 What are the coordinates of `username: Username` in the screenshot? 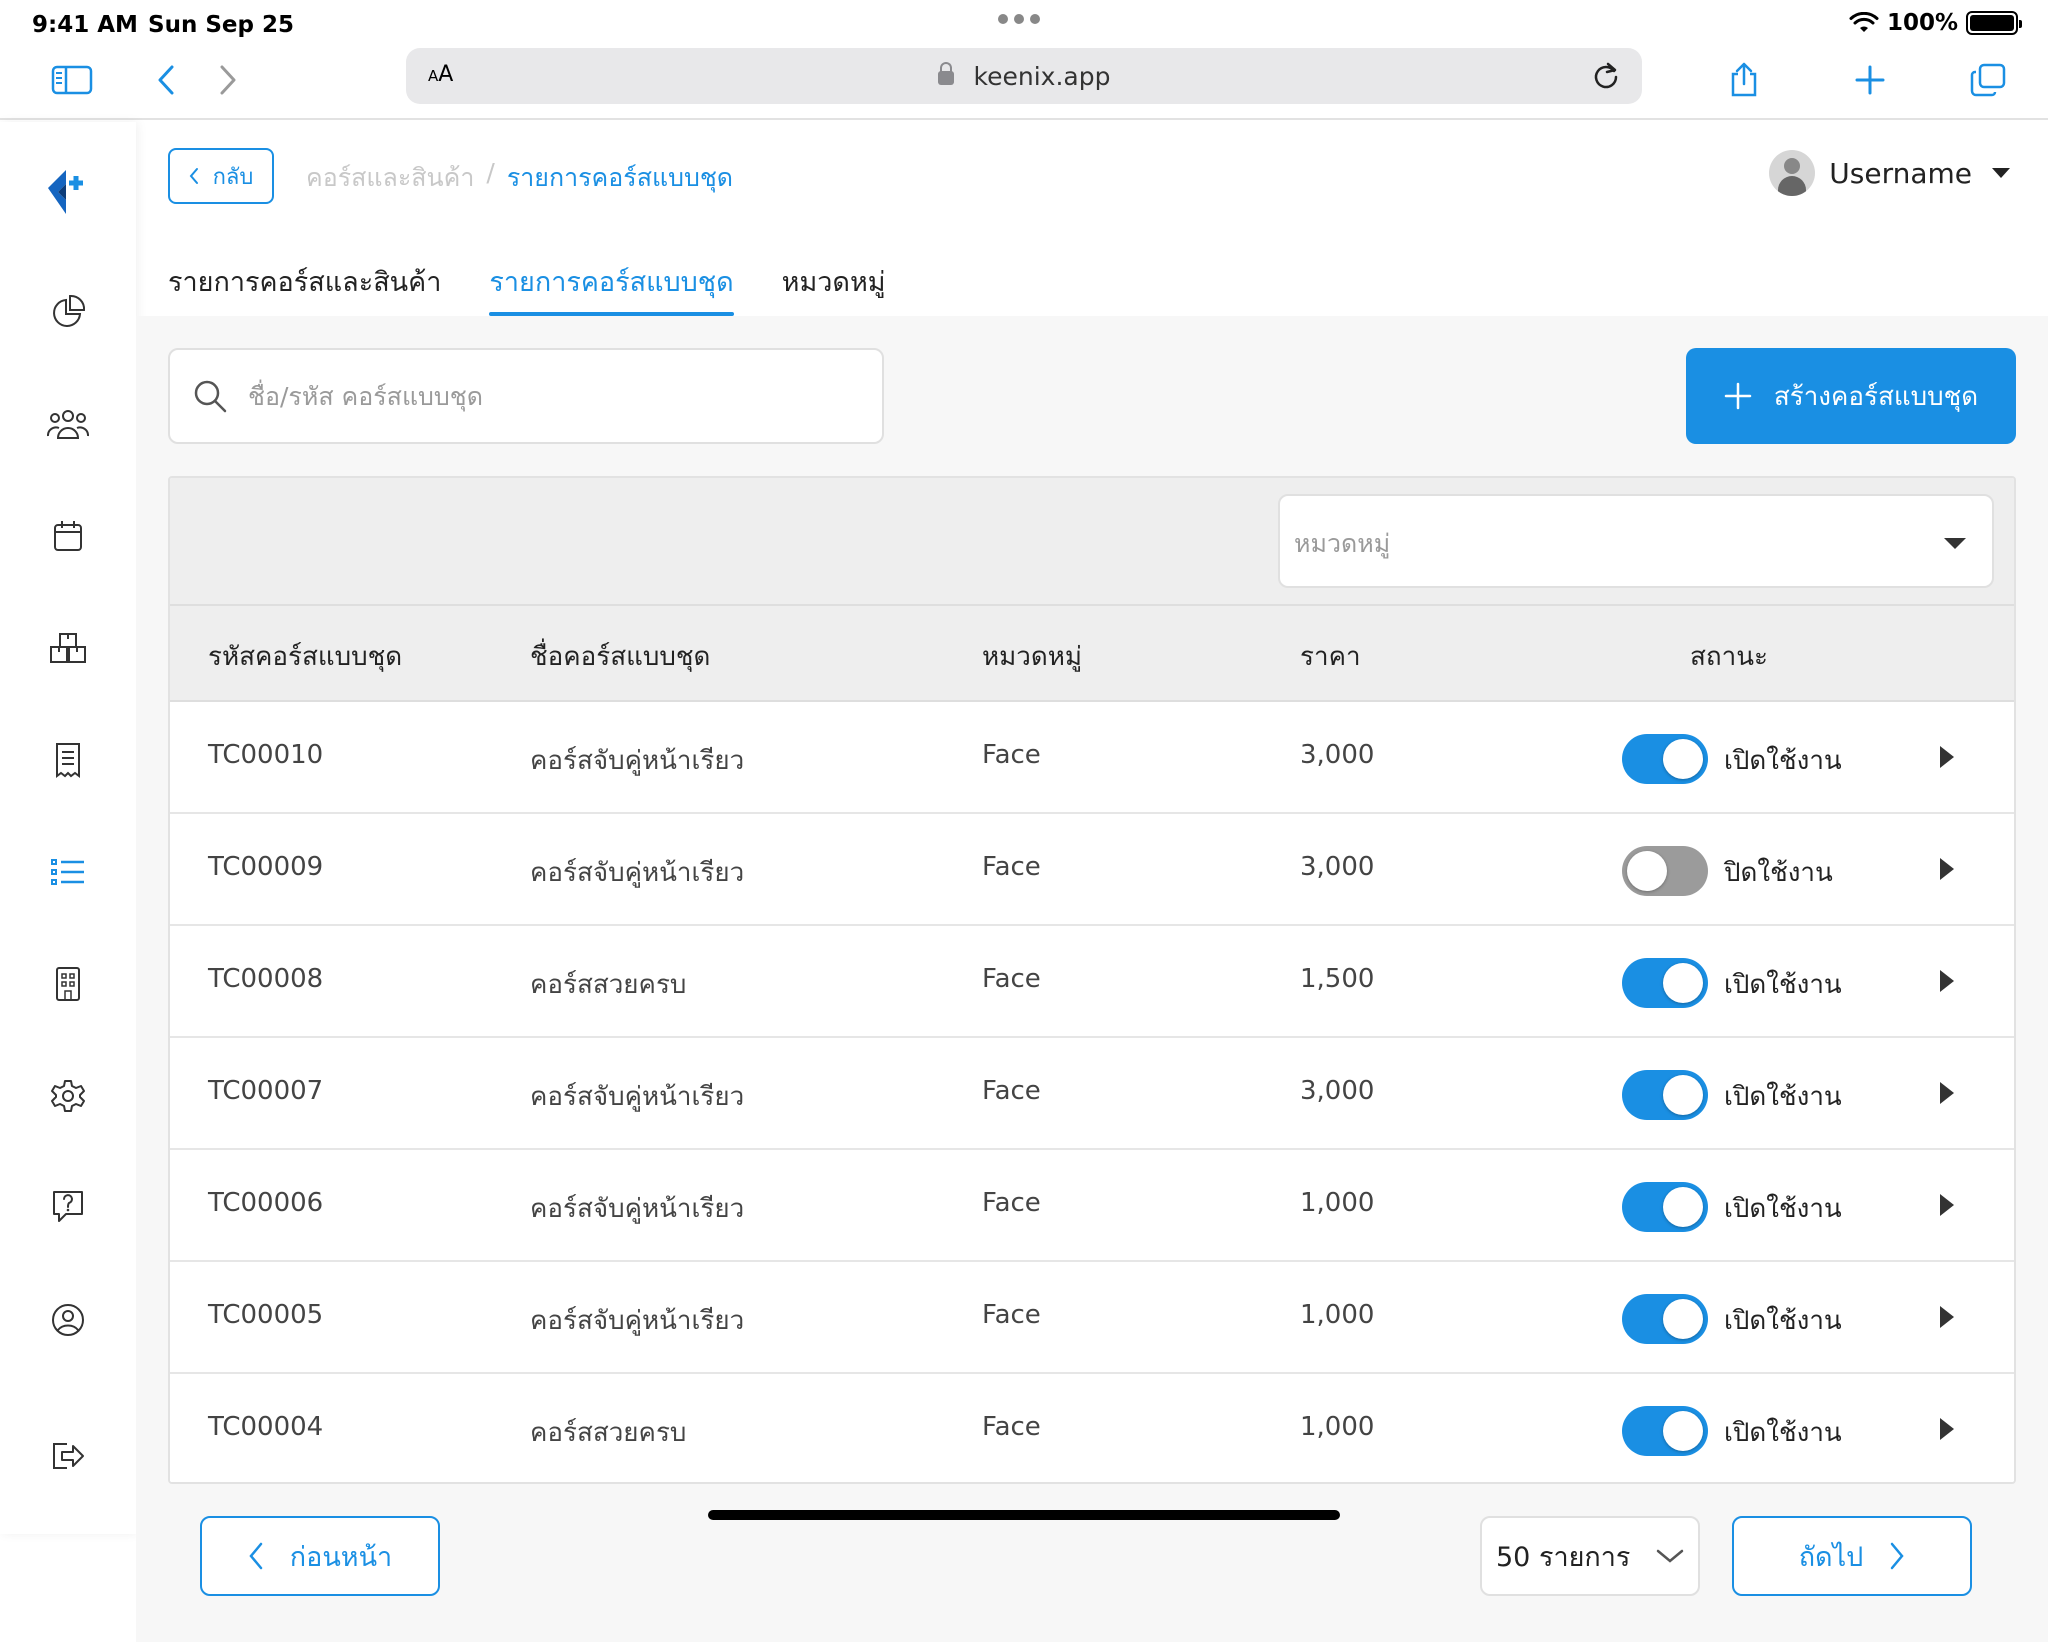 It's located at (1900, 173).